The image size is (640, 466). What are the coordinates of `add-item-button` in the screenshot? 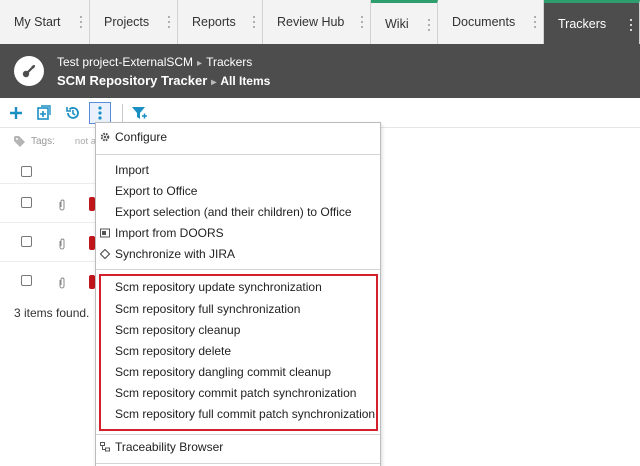 It's located at (16, 113).